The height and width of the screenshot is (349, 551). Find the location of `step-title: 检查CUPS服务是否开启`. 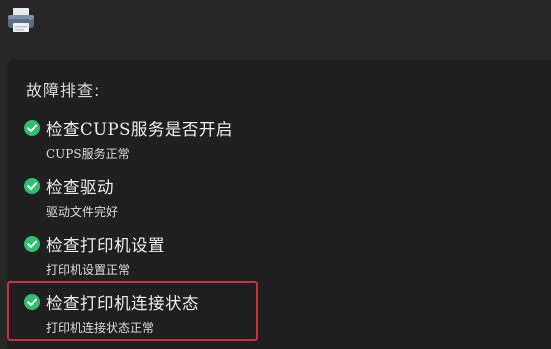

step-title: 检查CUPS服务是否开启 is located at coordinates (139, 129).